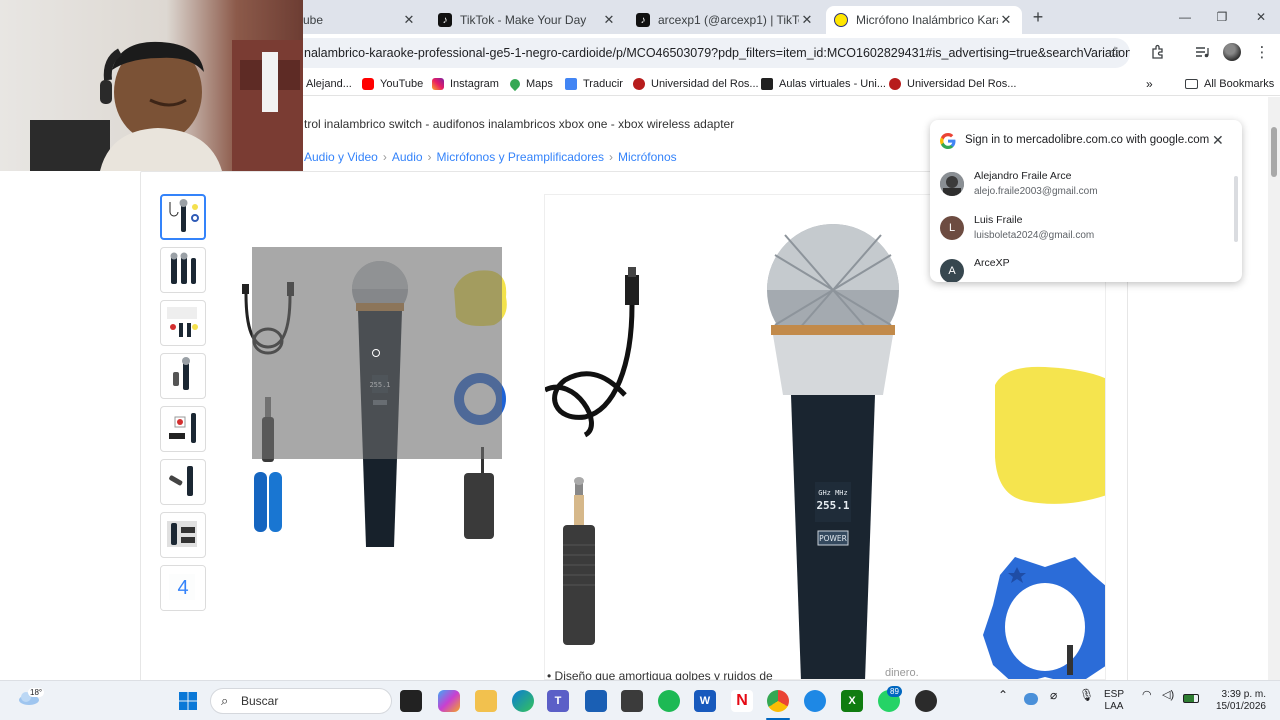 The width and height of the screenshot is (1280, 720). I want to click on tray-overflow-icon: ⌃, so click(1003, 695).